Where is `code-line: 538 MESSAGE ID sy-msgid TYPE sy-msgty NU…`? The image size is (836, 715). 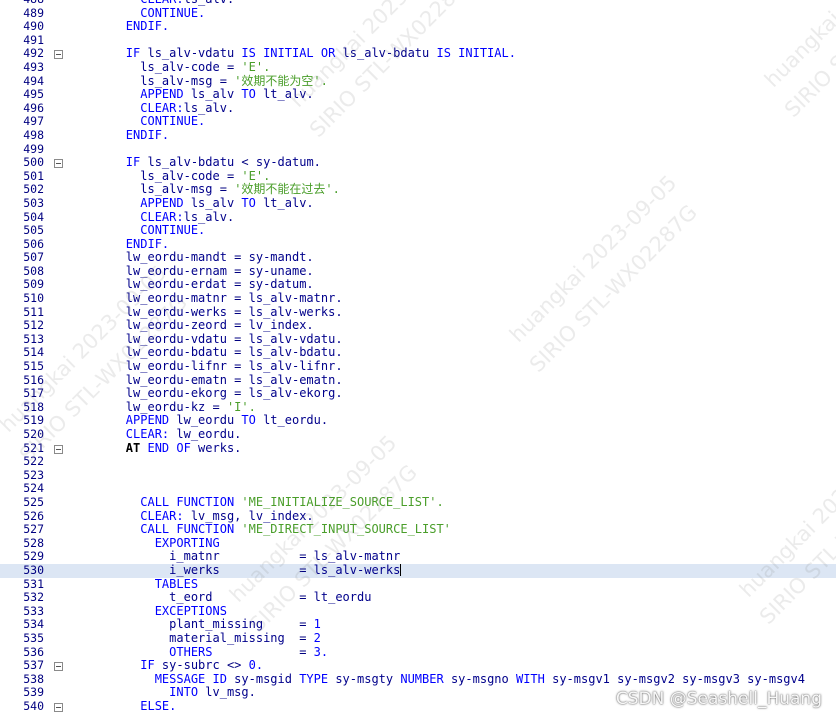 code-line: 538 MESSAGE ID sy-msgid TYPE sy-msgty NU… is located at coordinates (418, 679).